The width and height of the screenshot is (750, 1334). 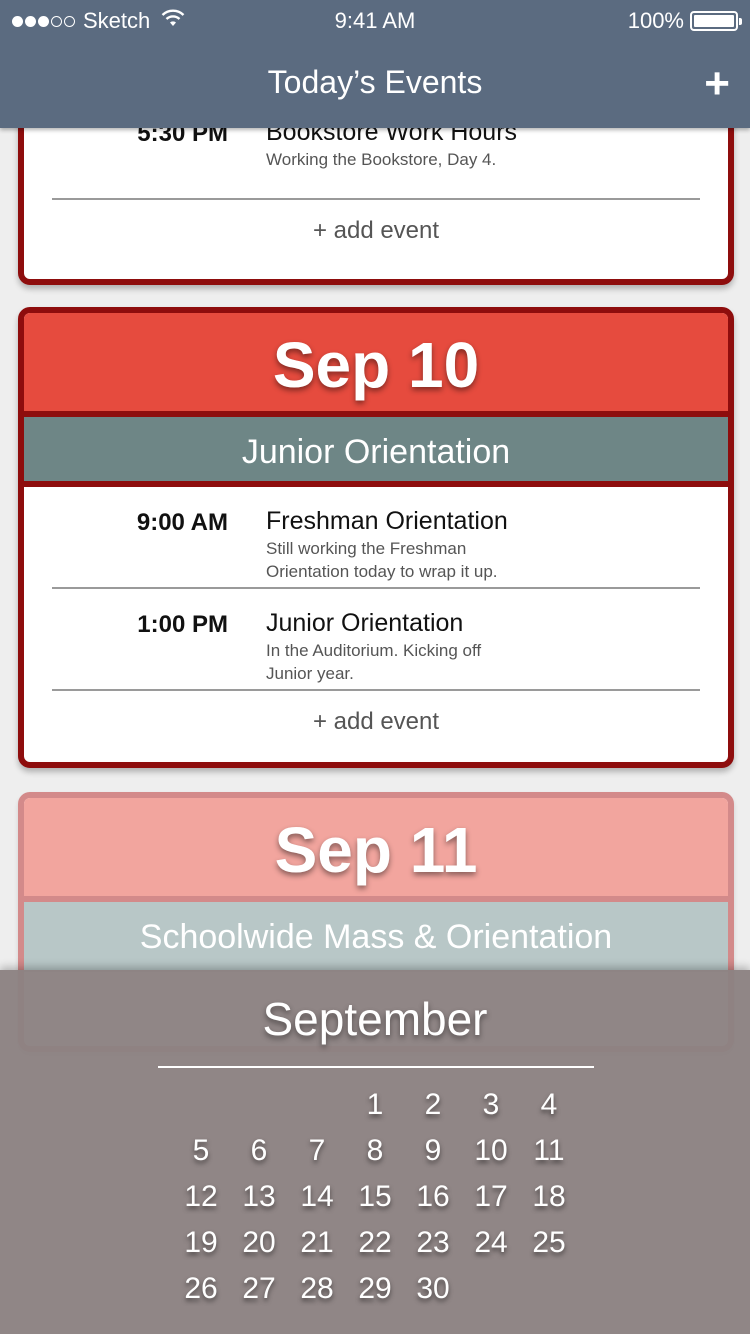 What do you see at coordinates (375, 1019) in the screenshot?
I see `calendar-month-title: September` at bounding box center [375, 1019].